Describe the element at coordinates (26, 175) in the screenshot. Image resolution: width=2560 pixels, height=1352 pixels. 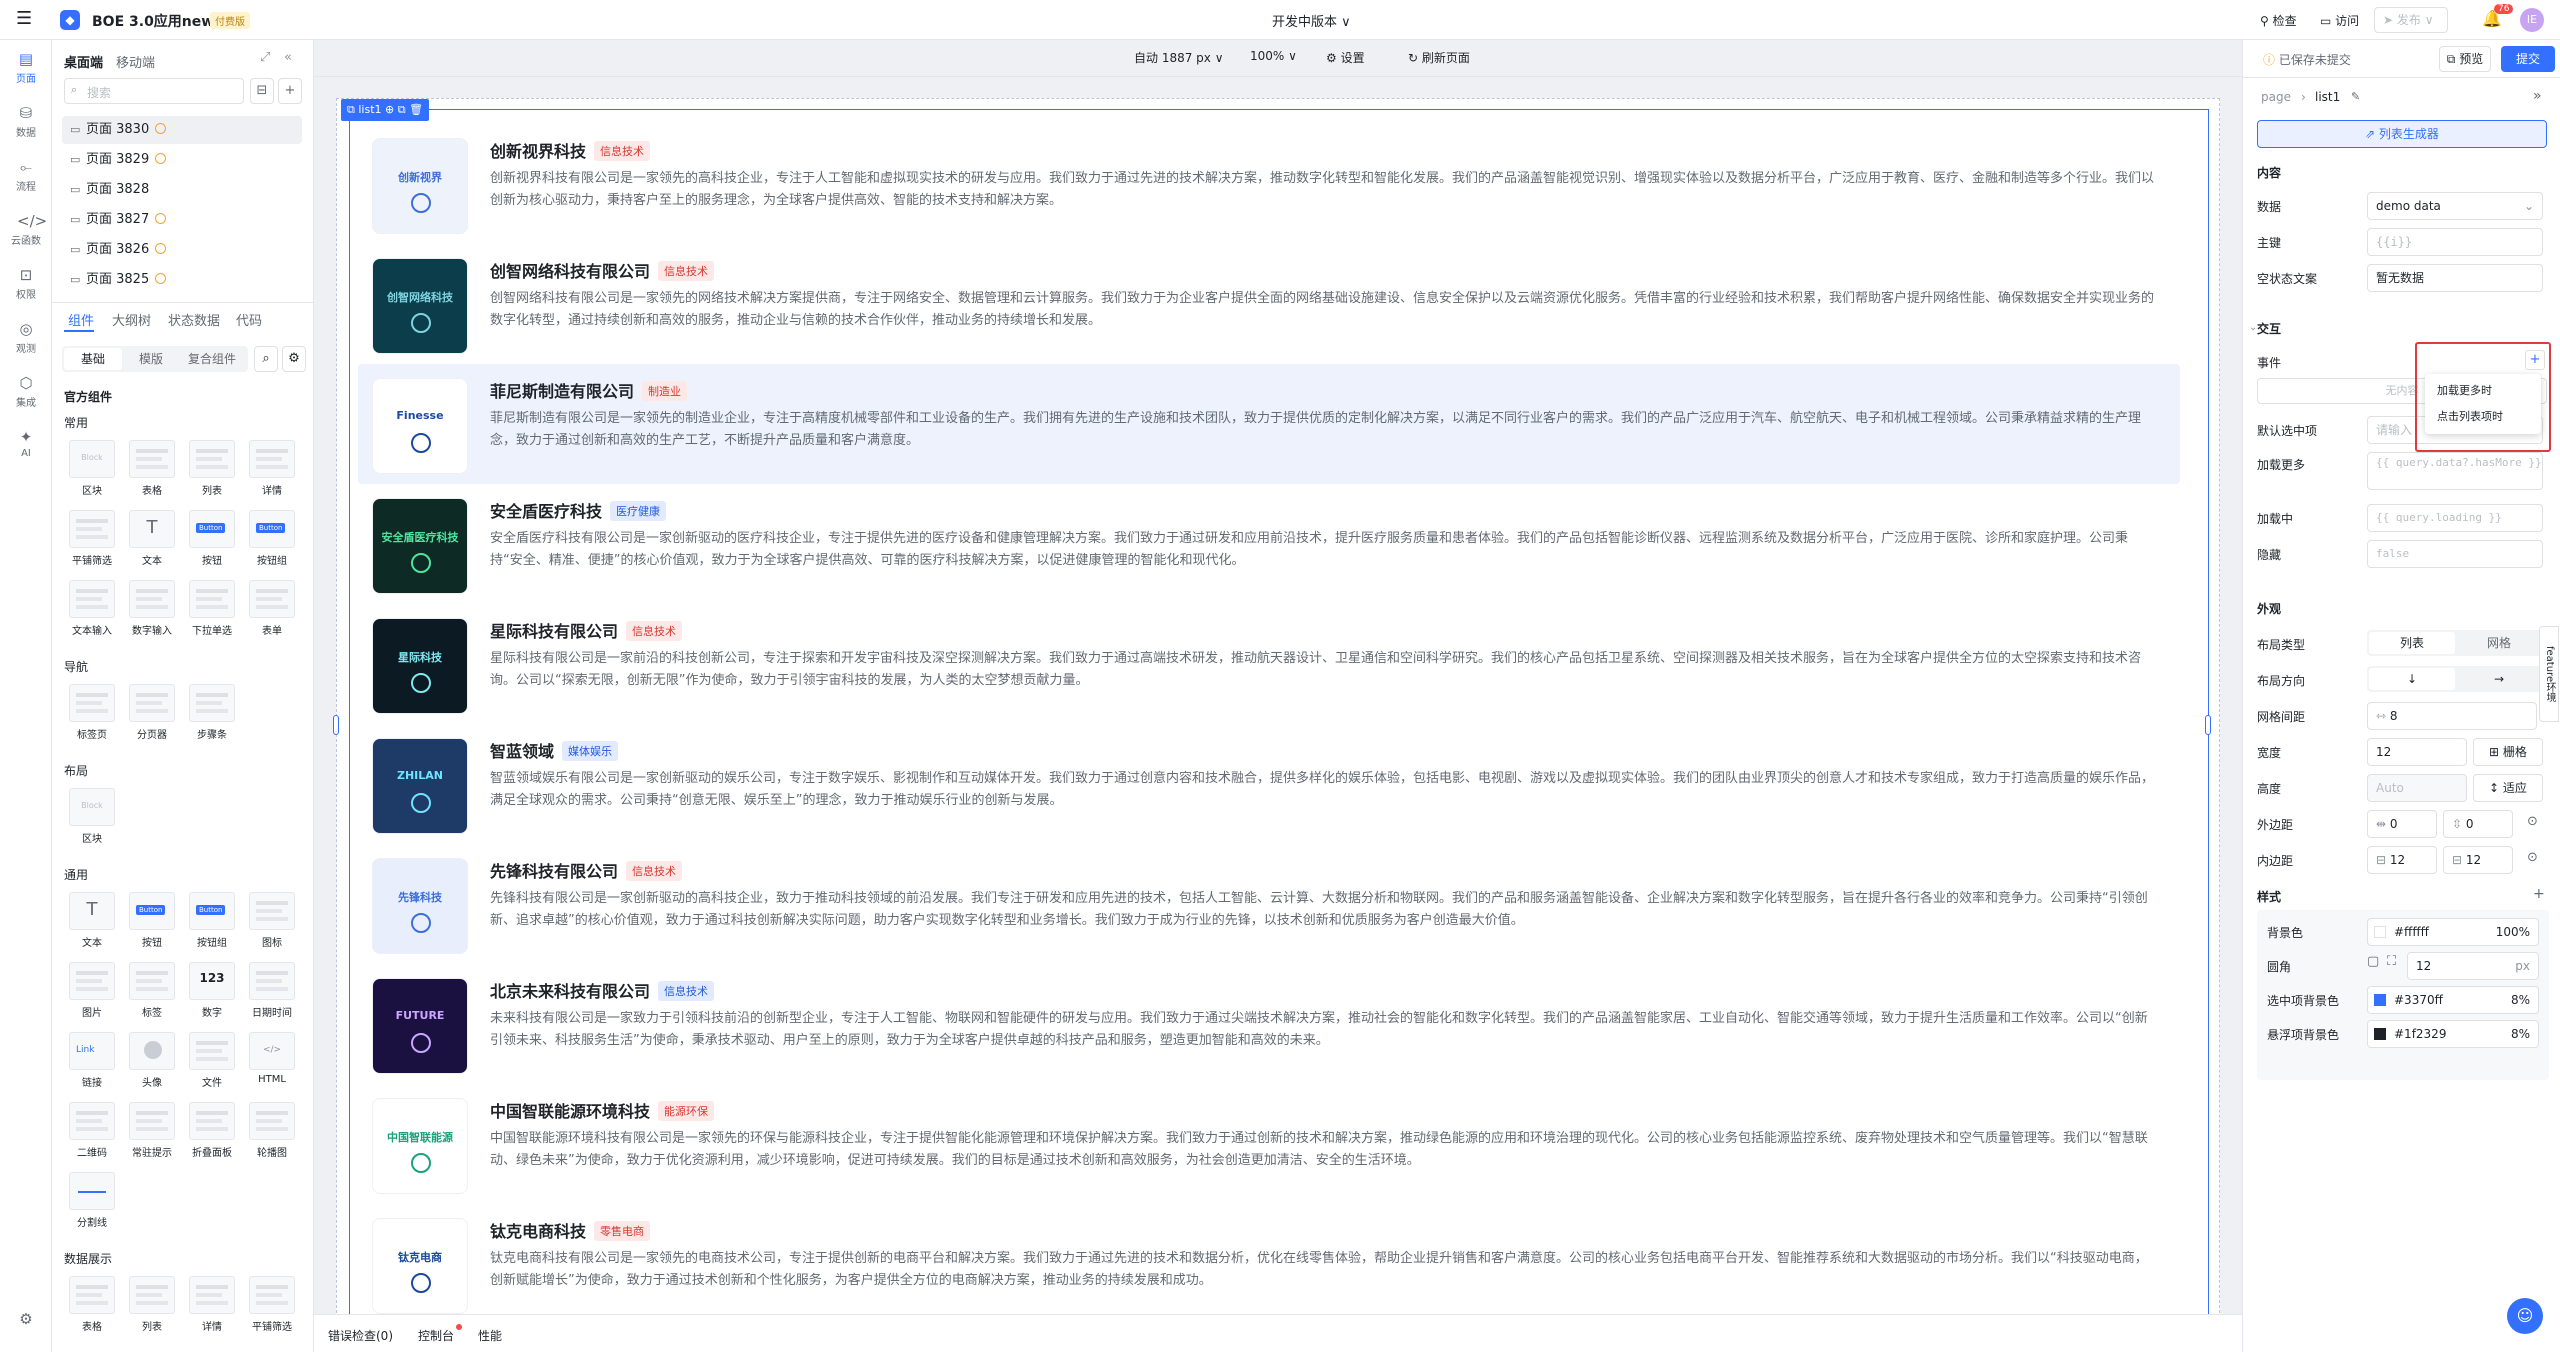
I see `rail-item-flow: ⟜ 流程` at that location.